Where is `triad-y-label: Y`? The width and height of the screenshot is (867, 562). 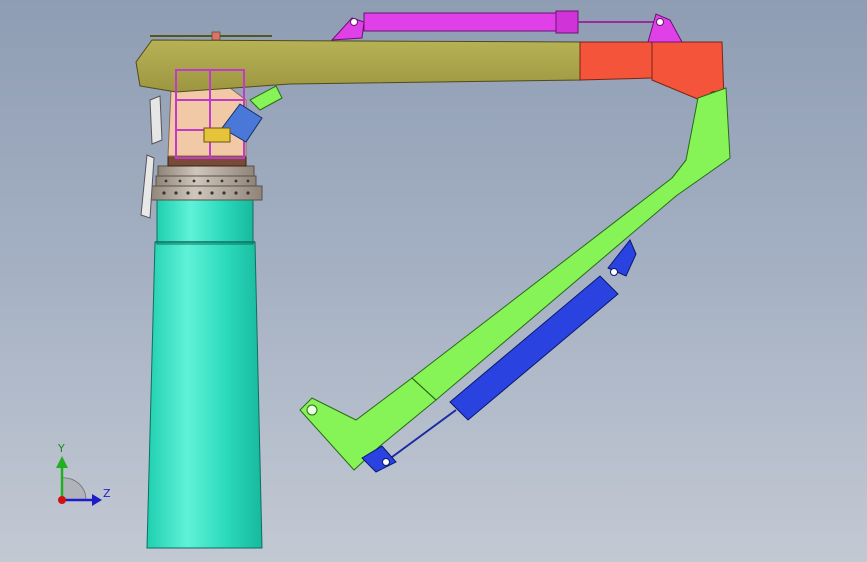
triad-y-label: Y is located at coordinates (61, 448).